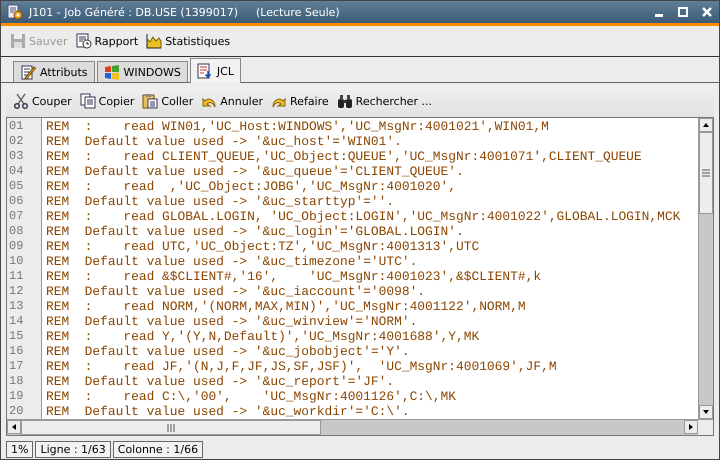  What do you see at coordinates (107, 101) in the screenshot?
I see `copy-button: Copier` at bounding box center [107, 101].